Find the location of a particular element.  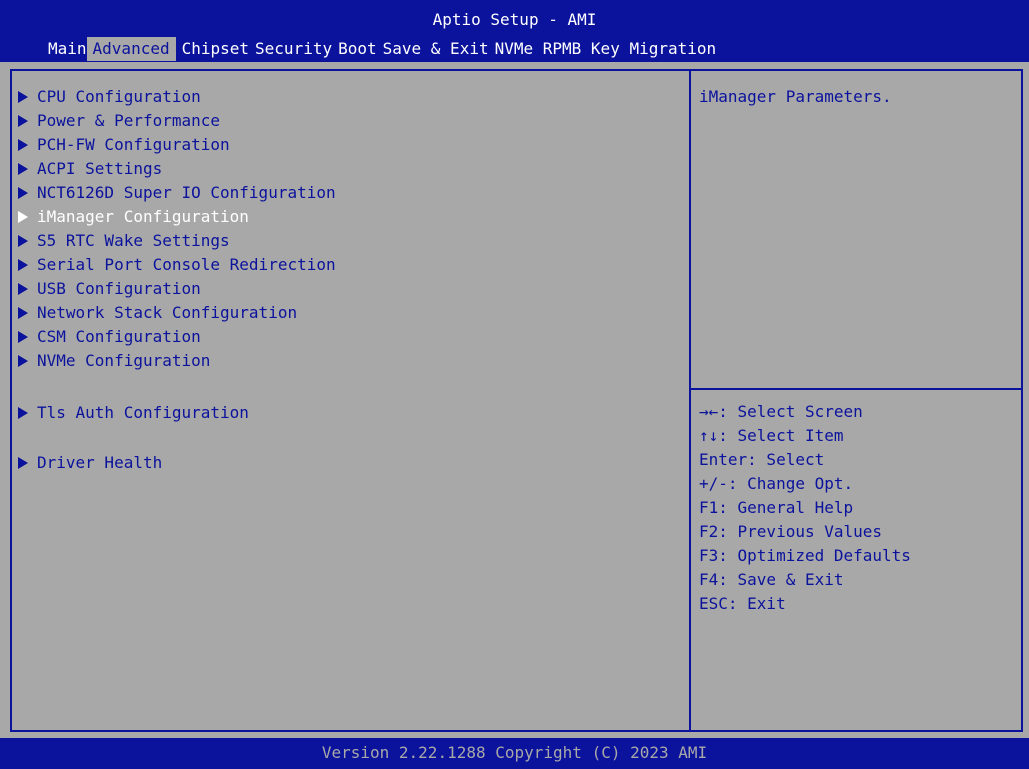

menu-item-driver-health: Driver Health is located at coordinates (90, 463).